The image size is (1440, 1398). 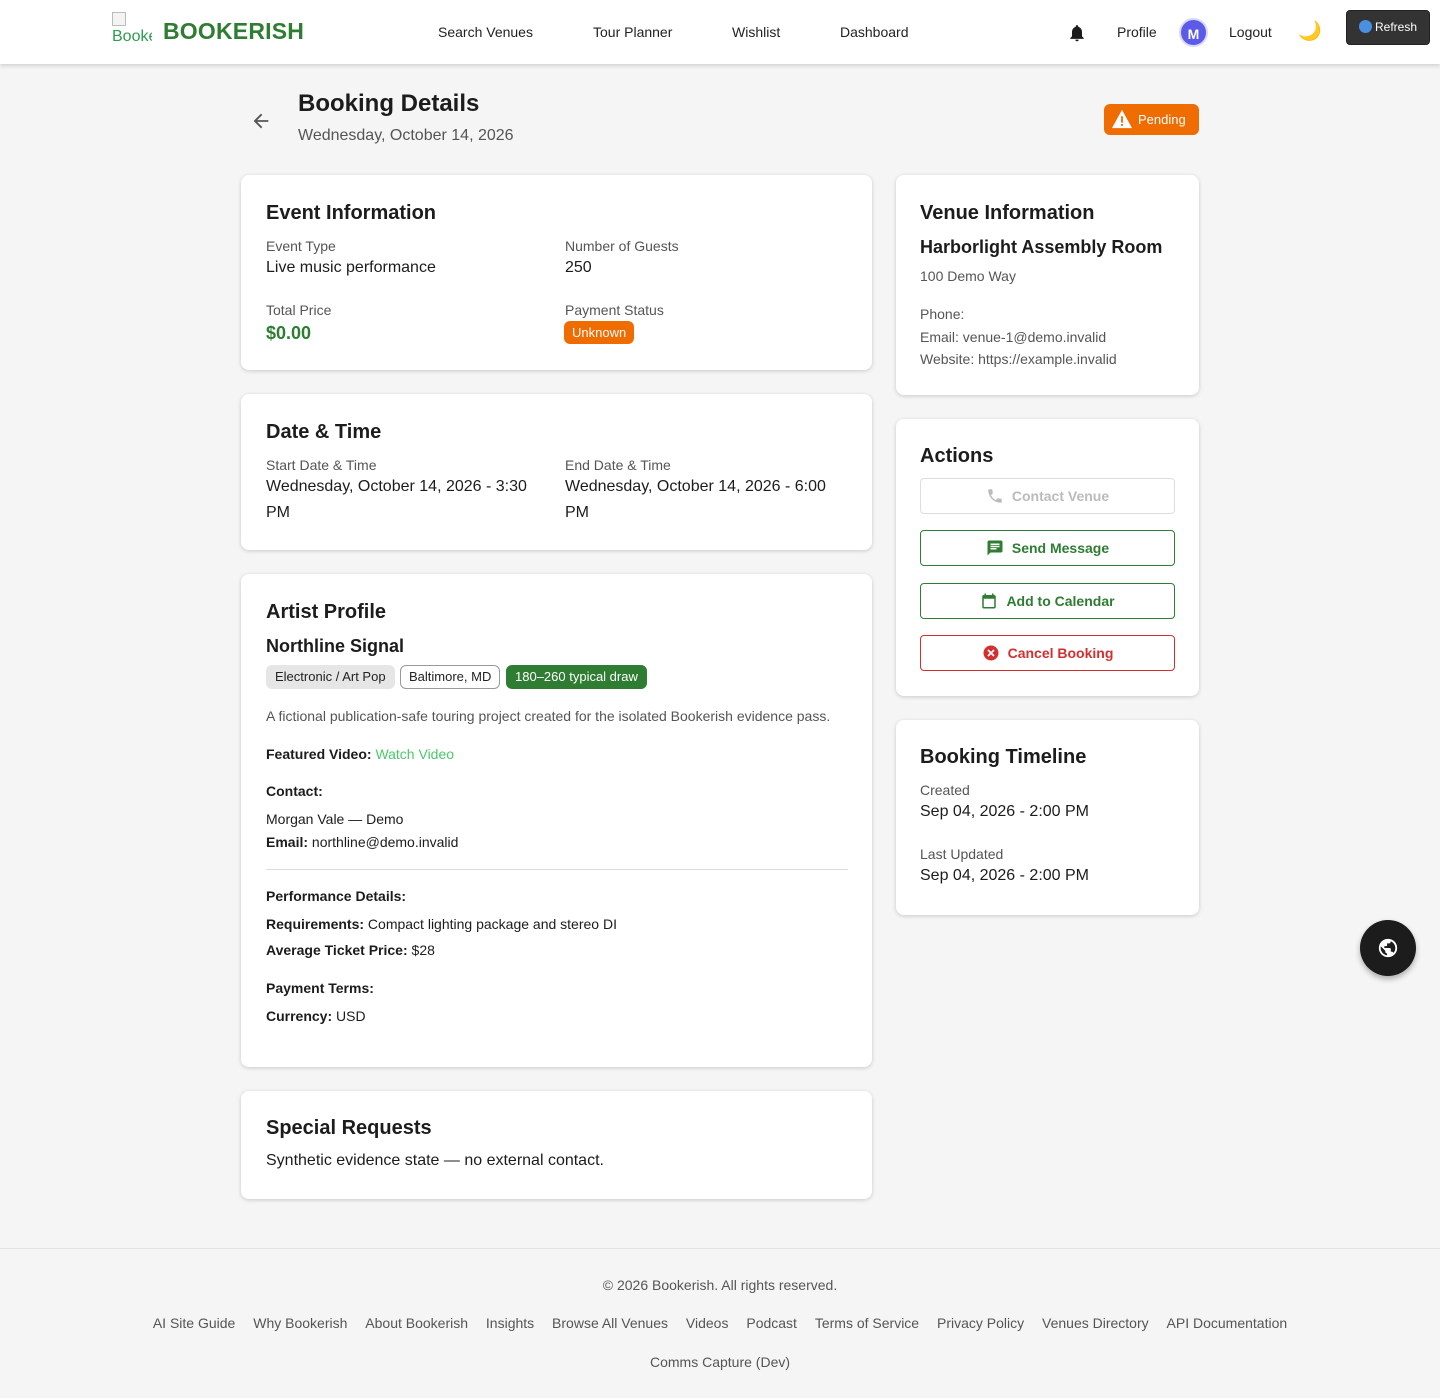 I want to click on globe-icon, so click(x=1388, y=948).